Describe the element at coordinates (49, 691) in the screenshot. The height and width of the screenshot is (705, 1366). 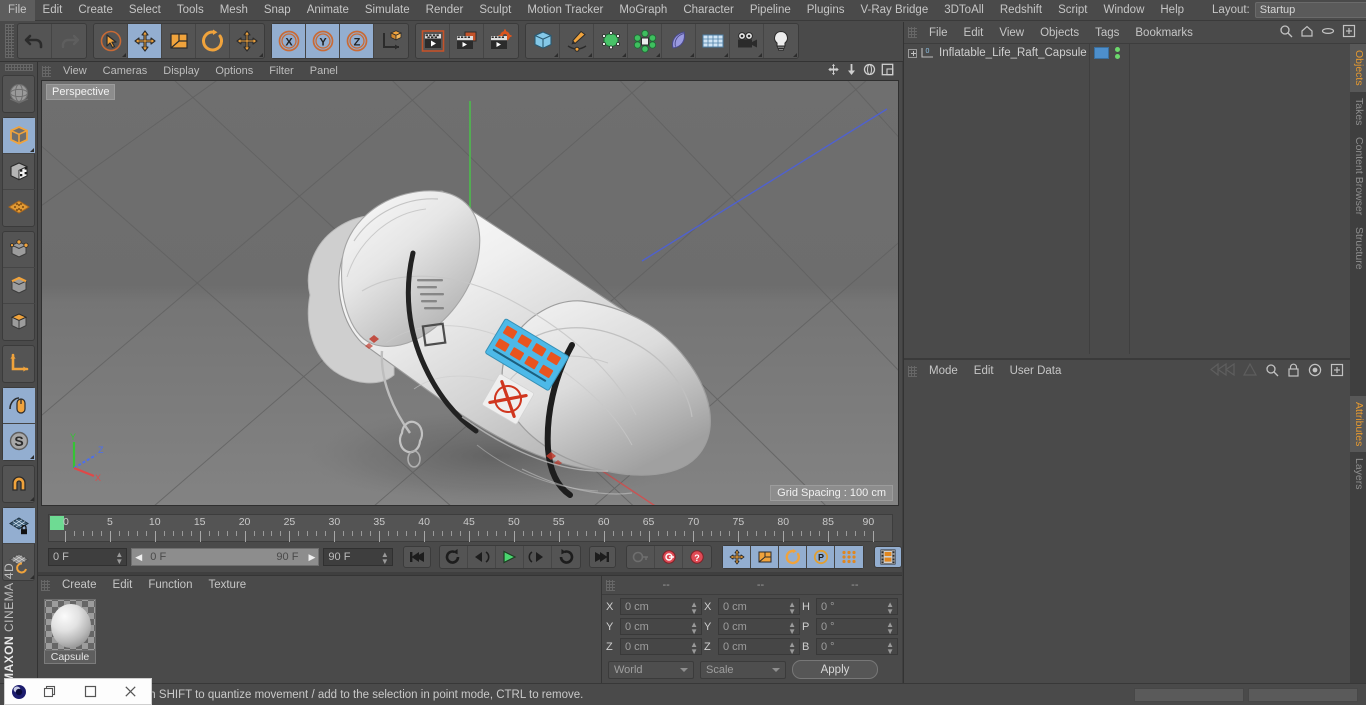
I see `restore-window-button` at that location.